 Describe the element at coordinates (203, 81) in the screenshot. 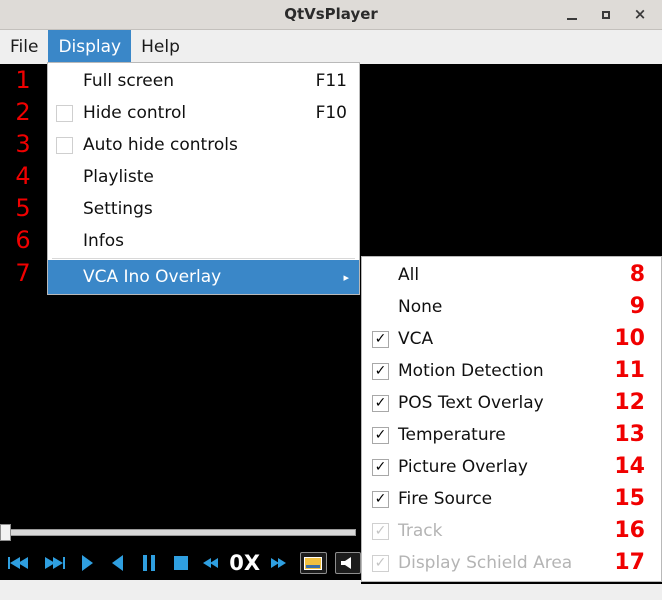

I see `menu-item-full-screen: Full screen F11` at that location.